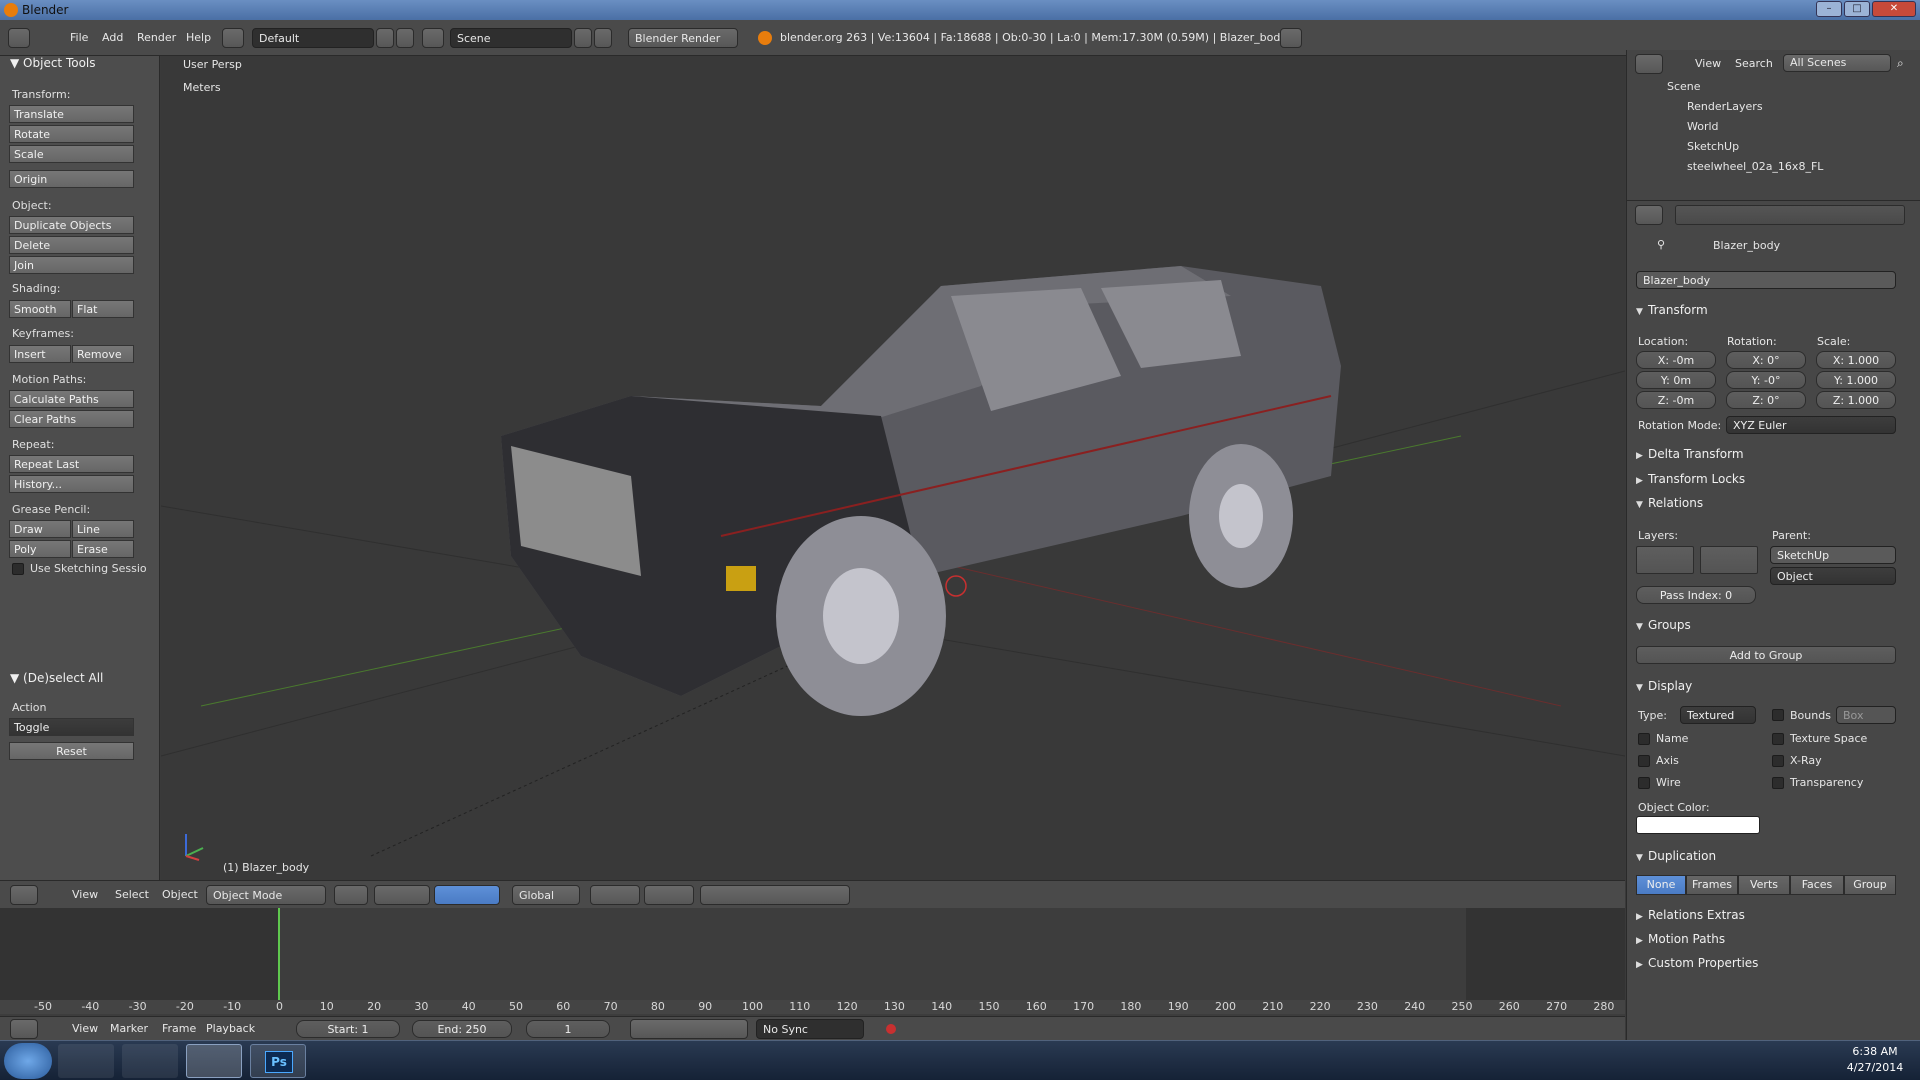  I want to click on calculate-paths-button: Calculate Paths, so click(71, 399).